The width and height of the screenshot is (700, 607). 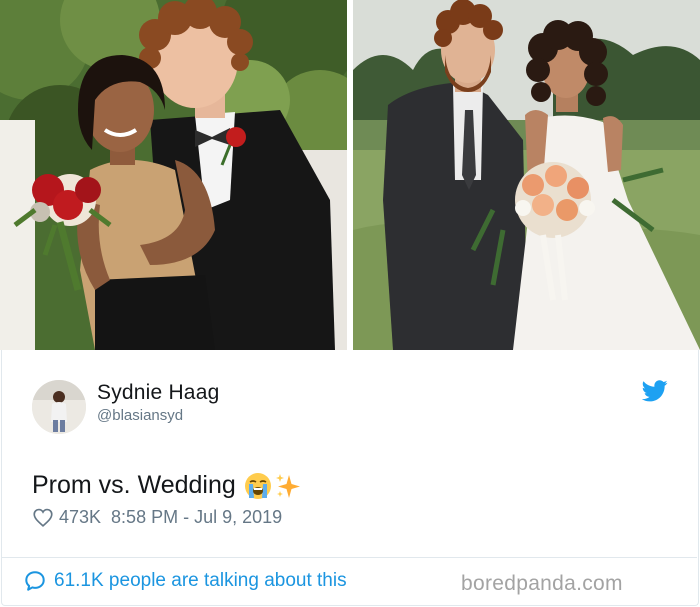 I want to click on timestamp-link: 8:58 PM - Jul 9, 2019, so click(x=196, y=517).